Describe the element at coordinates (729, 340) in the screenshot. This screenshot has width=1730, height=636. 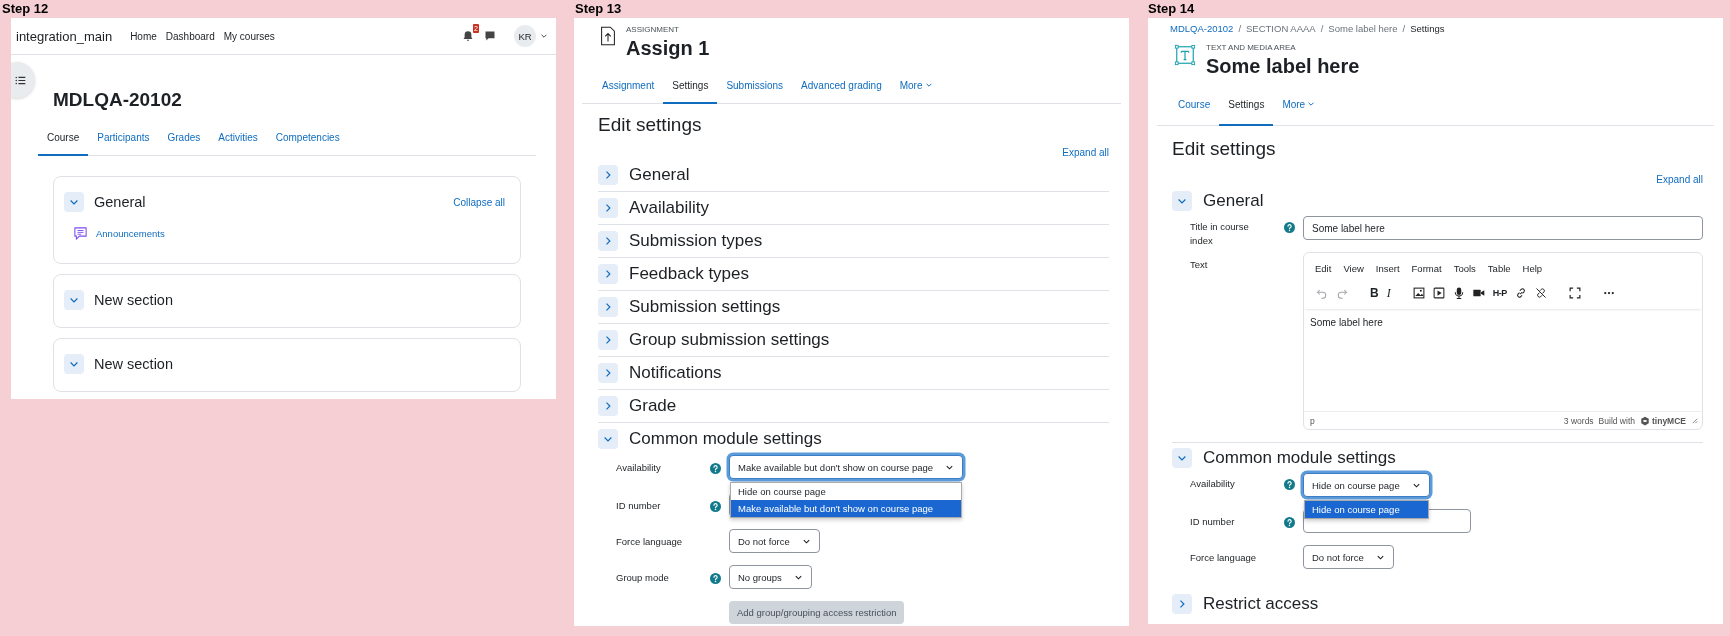
I see `section-heading: Group submission settings` at that location.